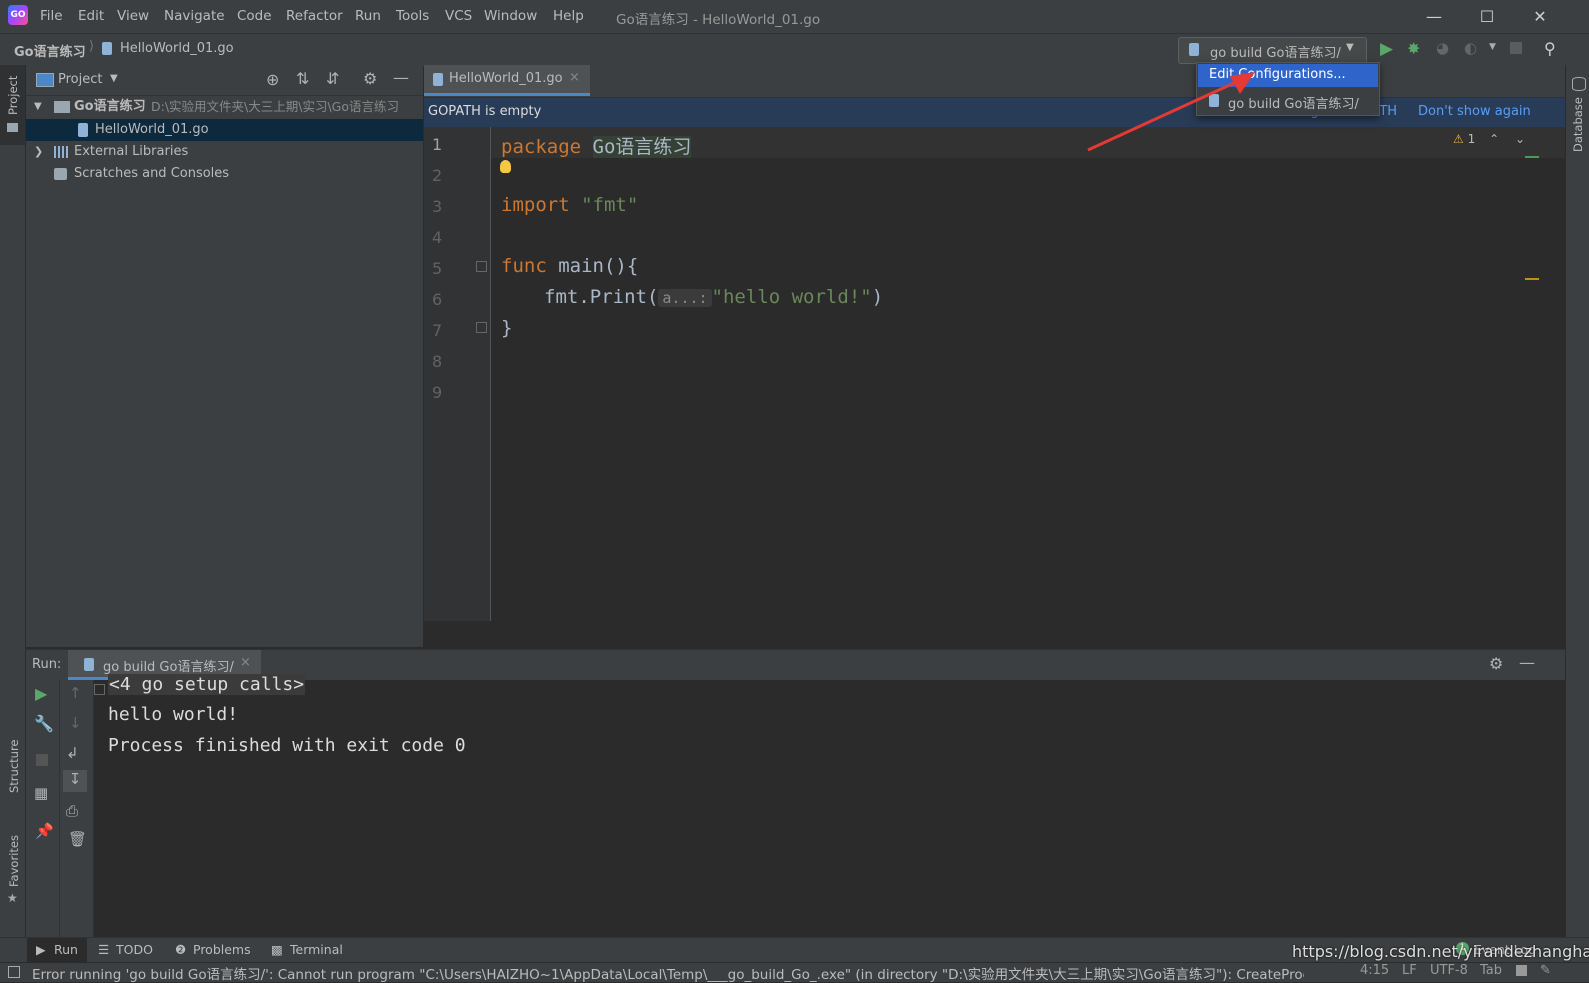  Describe the element at coordinates (437, 206) in the screenshot. I see `line-number: 3` at that location.